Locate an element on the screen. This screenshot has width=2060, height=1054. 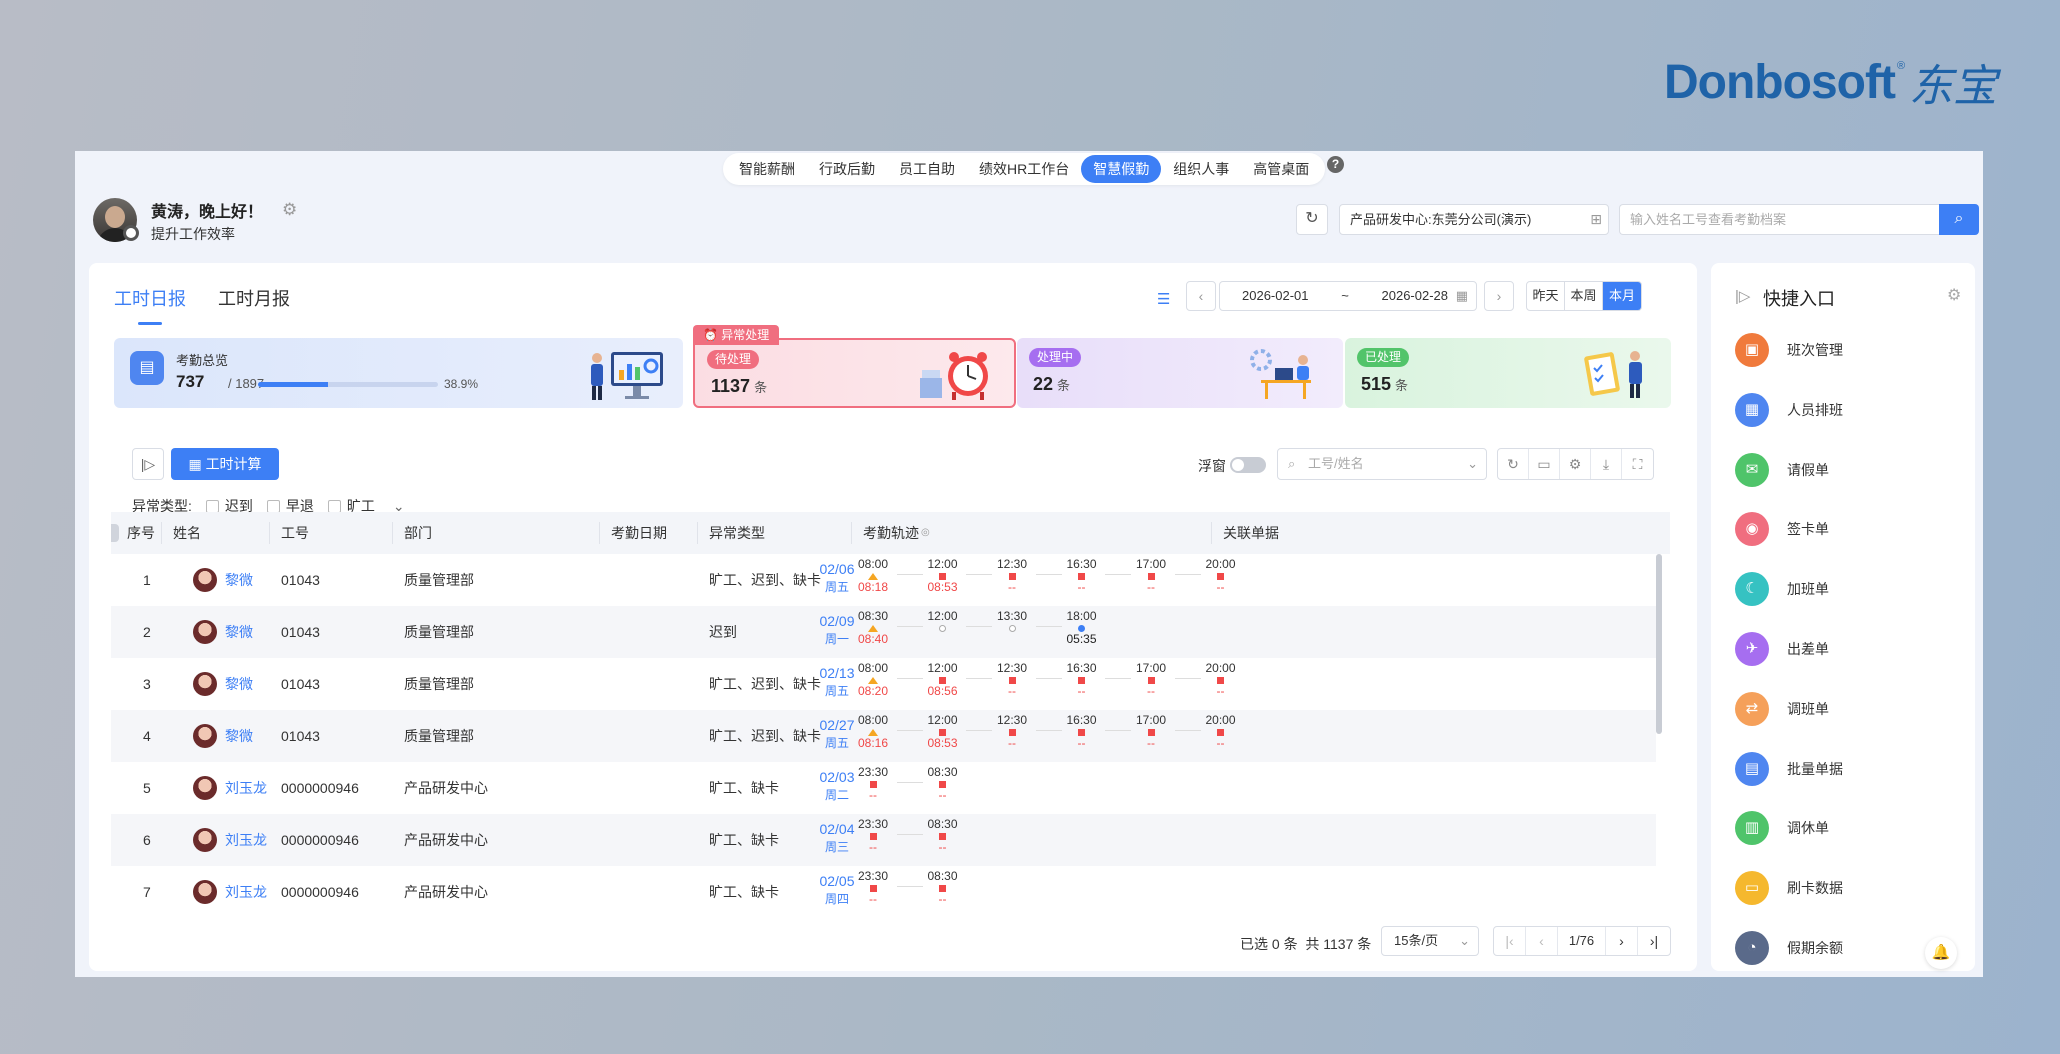
module-nav-item: 组织人事 is located at coordinates (1201, 169).